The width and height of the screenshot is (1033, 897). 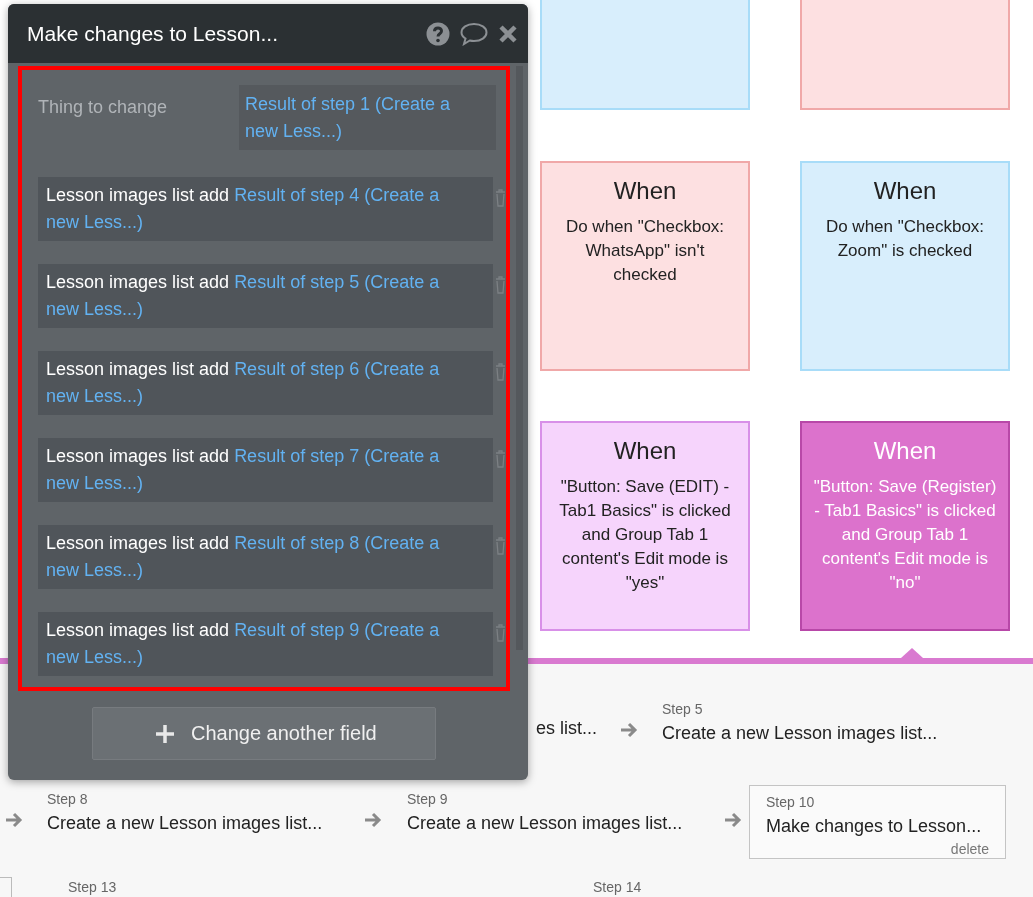 I want to click on help-icon, so click(x=438, y=33).